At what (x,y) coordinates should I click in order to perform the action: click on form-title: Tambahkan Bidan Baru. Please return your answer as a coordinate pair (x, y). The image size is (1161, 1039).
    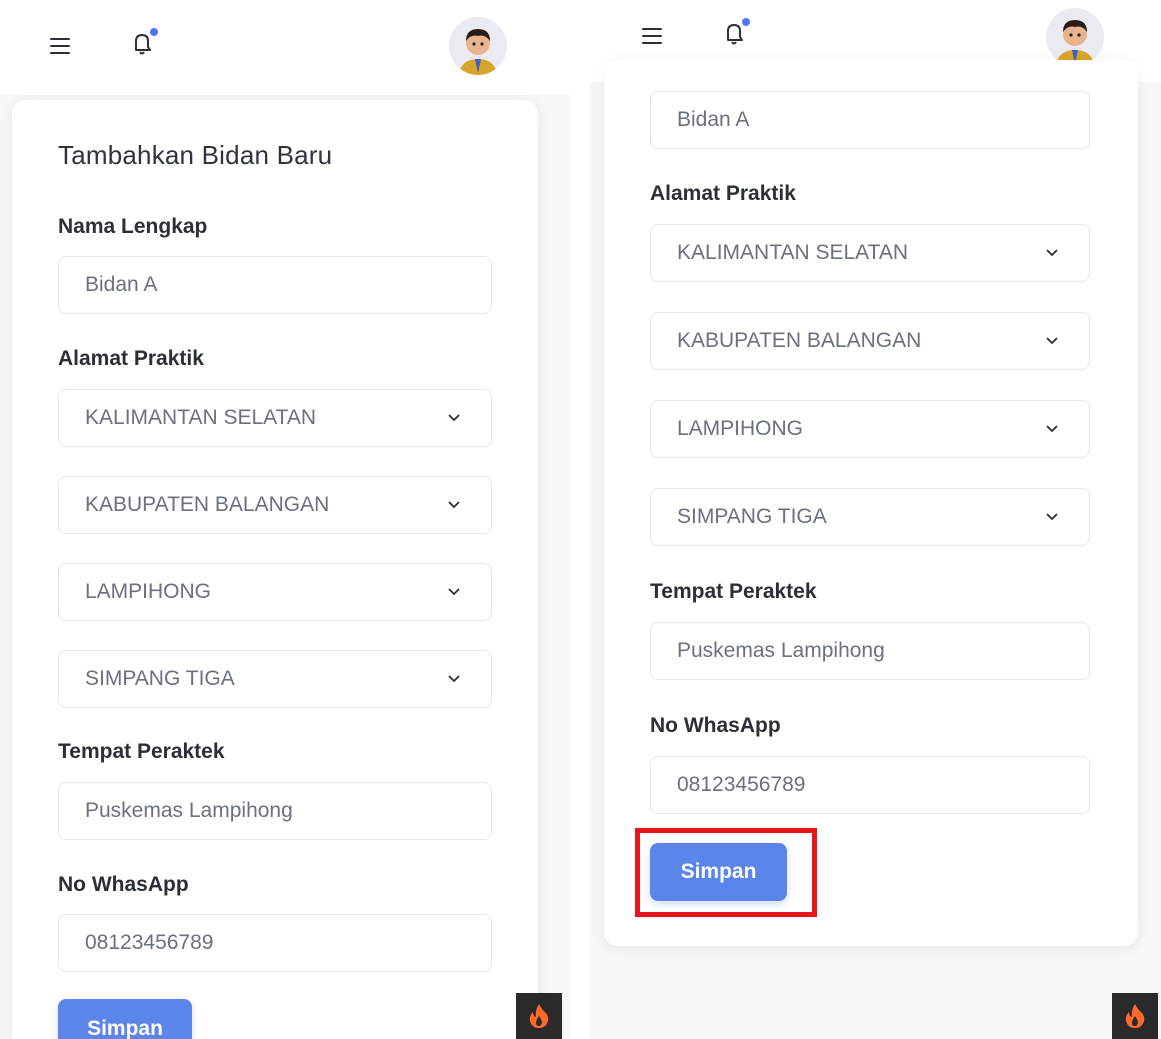
    Looking at the image, I should click on (195, 155).